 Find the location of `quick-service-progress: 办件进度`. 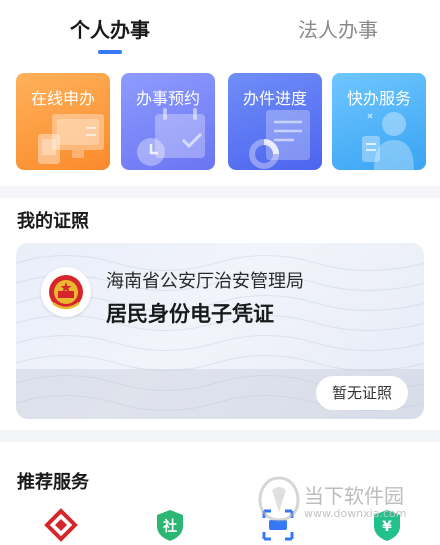

quick-service-progress: 办件进度 is located at coordinates (275, 121).